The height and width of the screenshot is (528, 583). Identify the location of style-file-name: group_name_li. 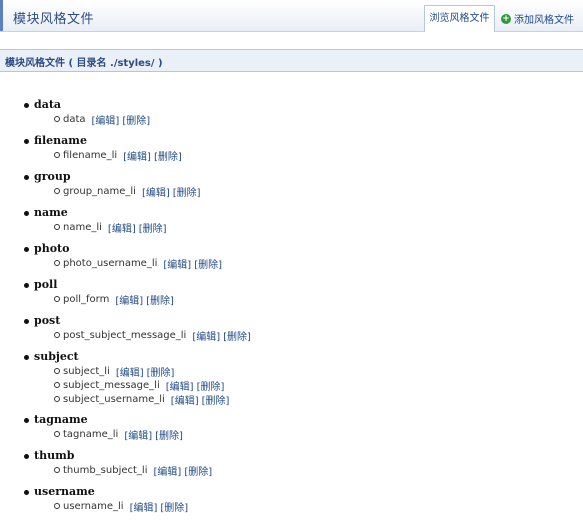
(99, 191).